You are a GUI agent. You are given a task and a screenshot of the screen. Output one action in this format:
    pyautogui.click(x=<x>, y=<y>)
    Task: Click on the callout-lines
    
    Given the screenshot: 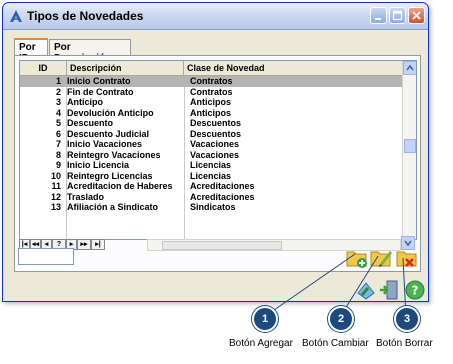 What is the action you would take?
    pyautogui.click(x=335, y=285)
    